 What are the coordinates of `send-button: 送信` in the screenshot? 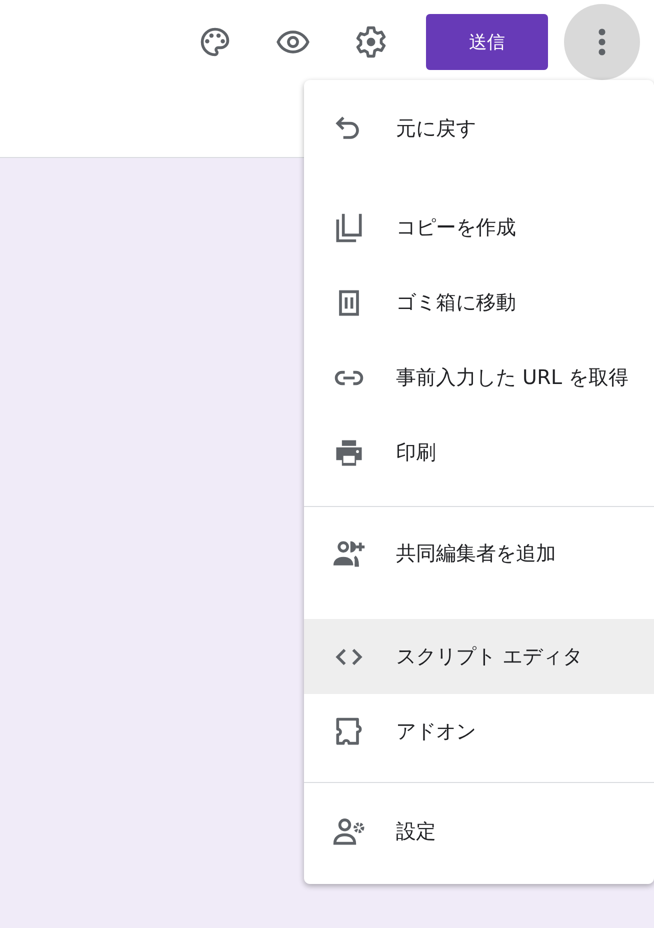 It's located at (487, 42).